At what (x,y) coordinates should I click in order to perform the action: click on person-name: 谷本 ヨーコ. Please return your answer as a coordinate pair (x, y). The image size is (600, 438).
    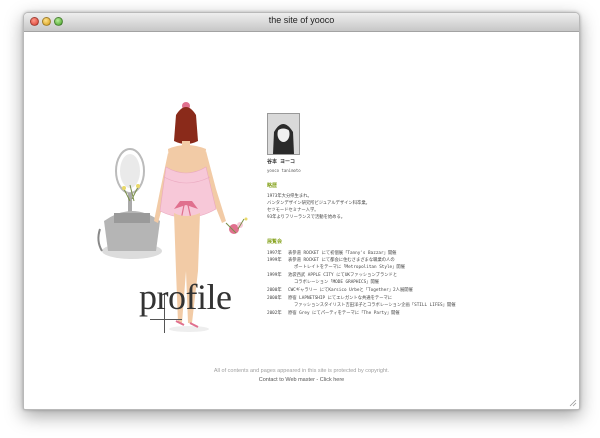
    Looking at the image, I should click on (281, 162).